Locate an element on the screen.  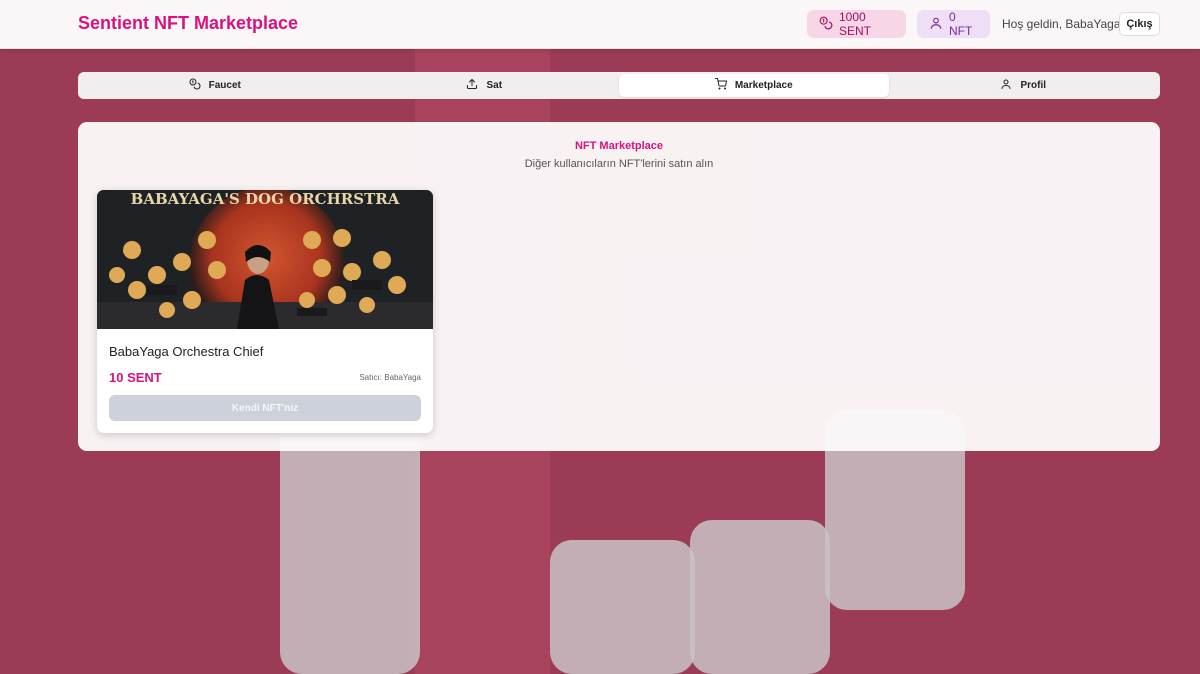
tab-profil: Profil is located at coordinates (1024, 85).